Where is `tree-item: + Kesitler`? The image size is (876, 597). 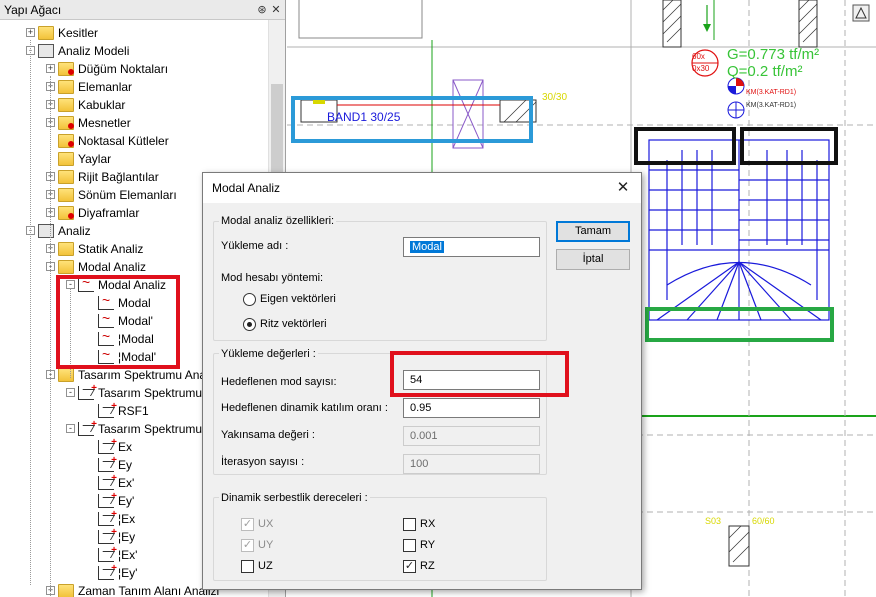 tree-item: + Kesitler is located at coordinates (62, 32).